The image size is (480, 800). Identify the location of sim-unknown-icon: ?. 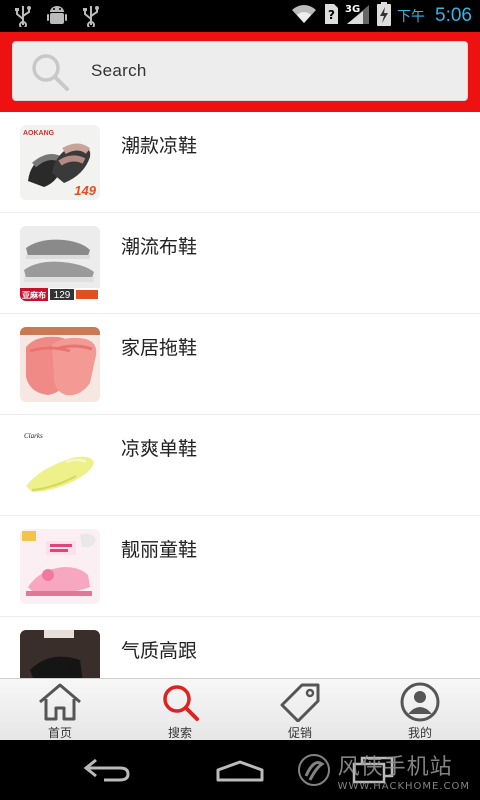
(331, 16).